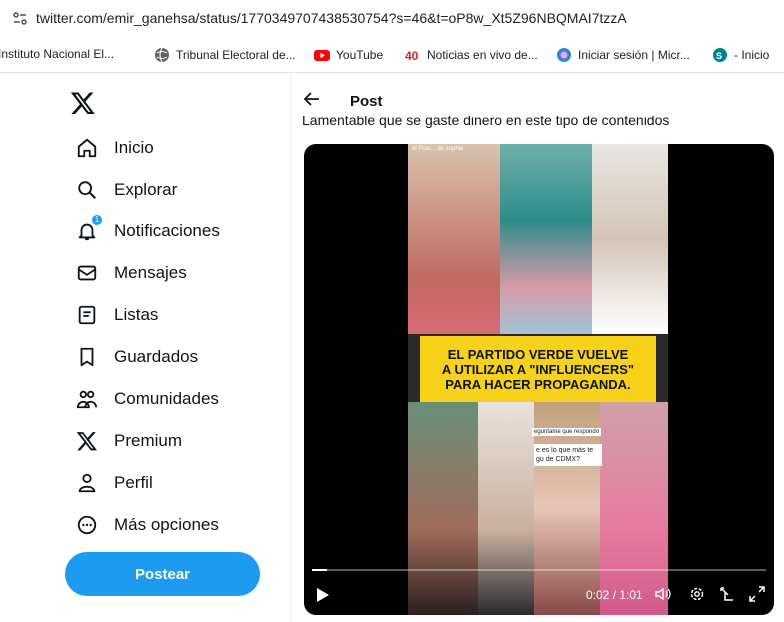  Describe the element at coordinates (727, 594) in the screenshot. I see `pip-icon` at that location.